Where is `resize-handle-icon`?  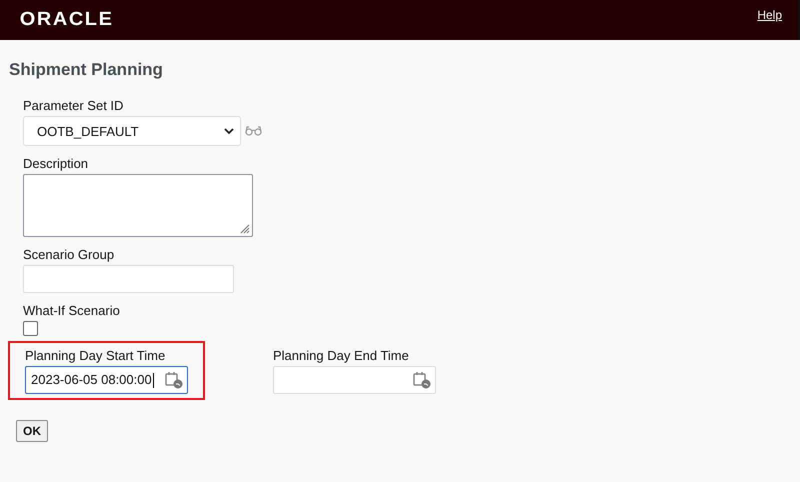 resize-handle-icon is located at coordinates (245, 229).